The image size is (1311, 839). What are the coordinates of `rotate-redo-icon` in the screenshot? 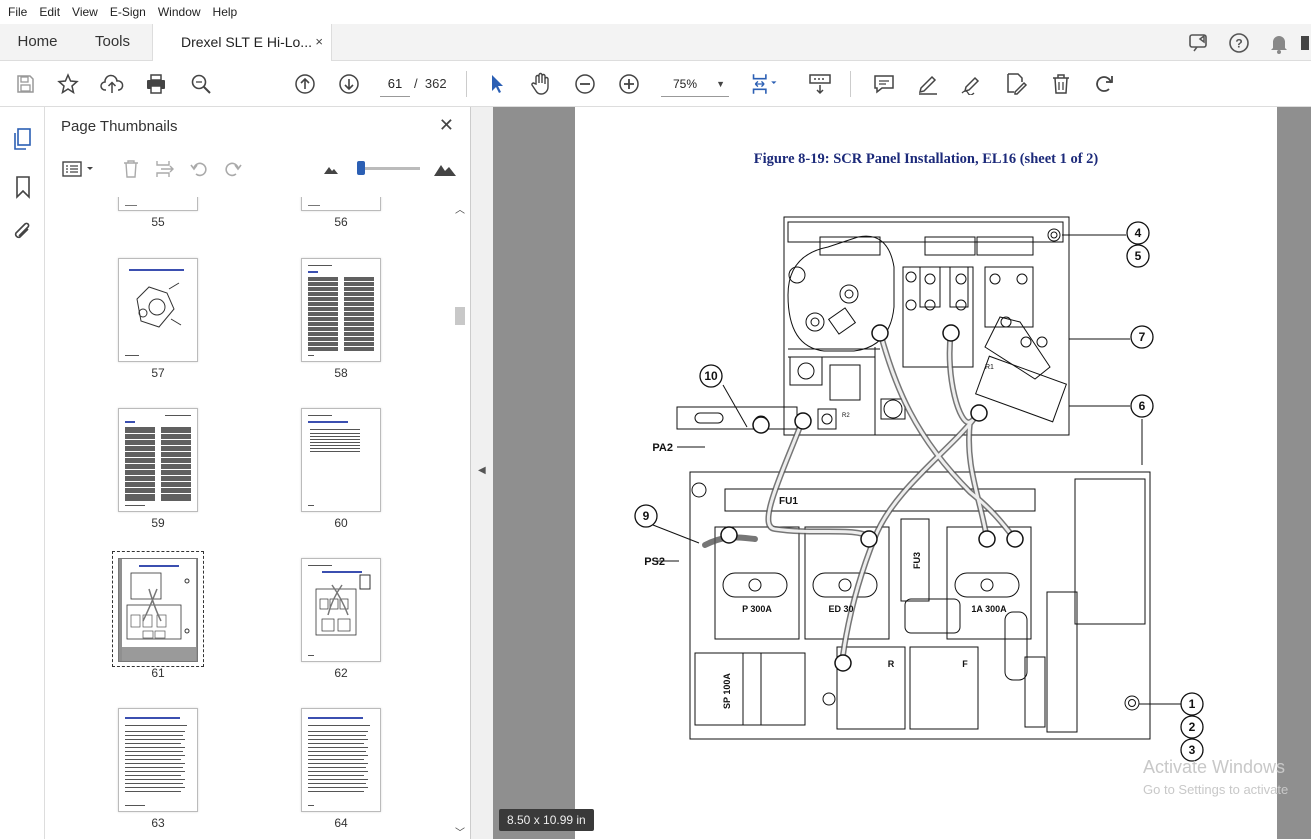 It's located at (1105, 84).